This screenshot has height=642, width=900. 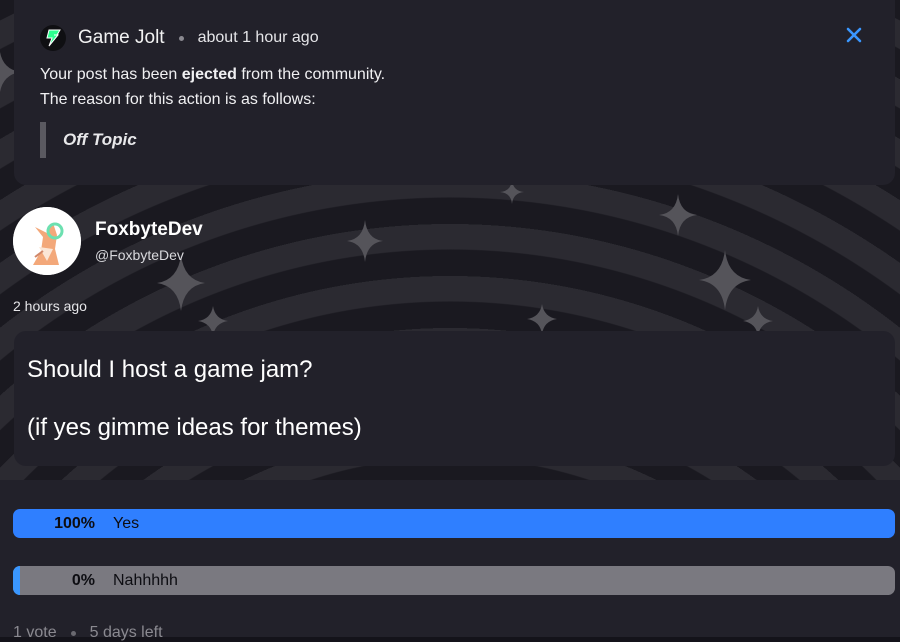 What do you see at coordinates (170, 369) in the screenshot?
I see `post-text-line: Should I host a game jam?` at bounding box center [170, 369].